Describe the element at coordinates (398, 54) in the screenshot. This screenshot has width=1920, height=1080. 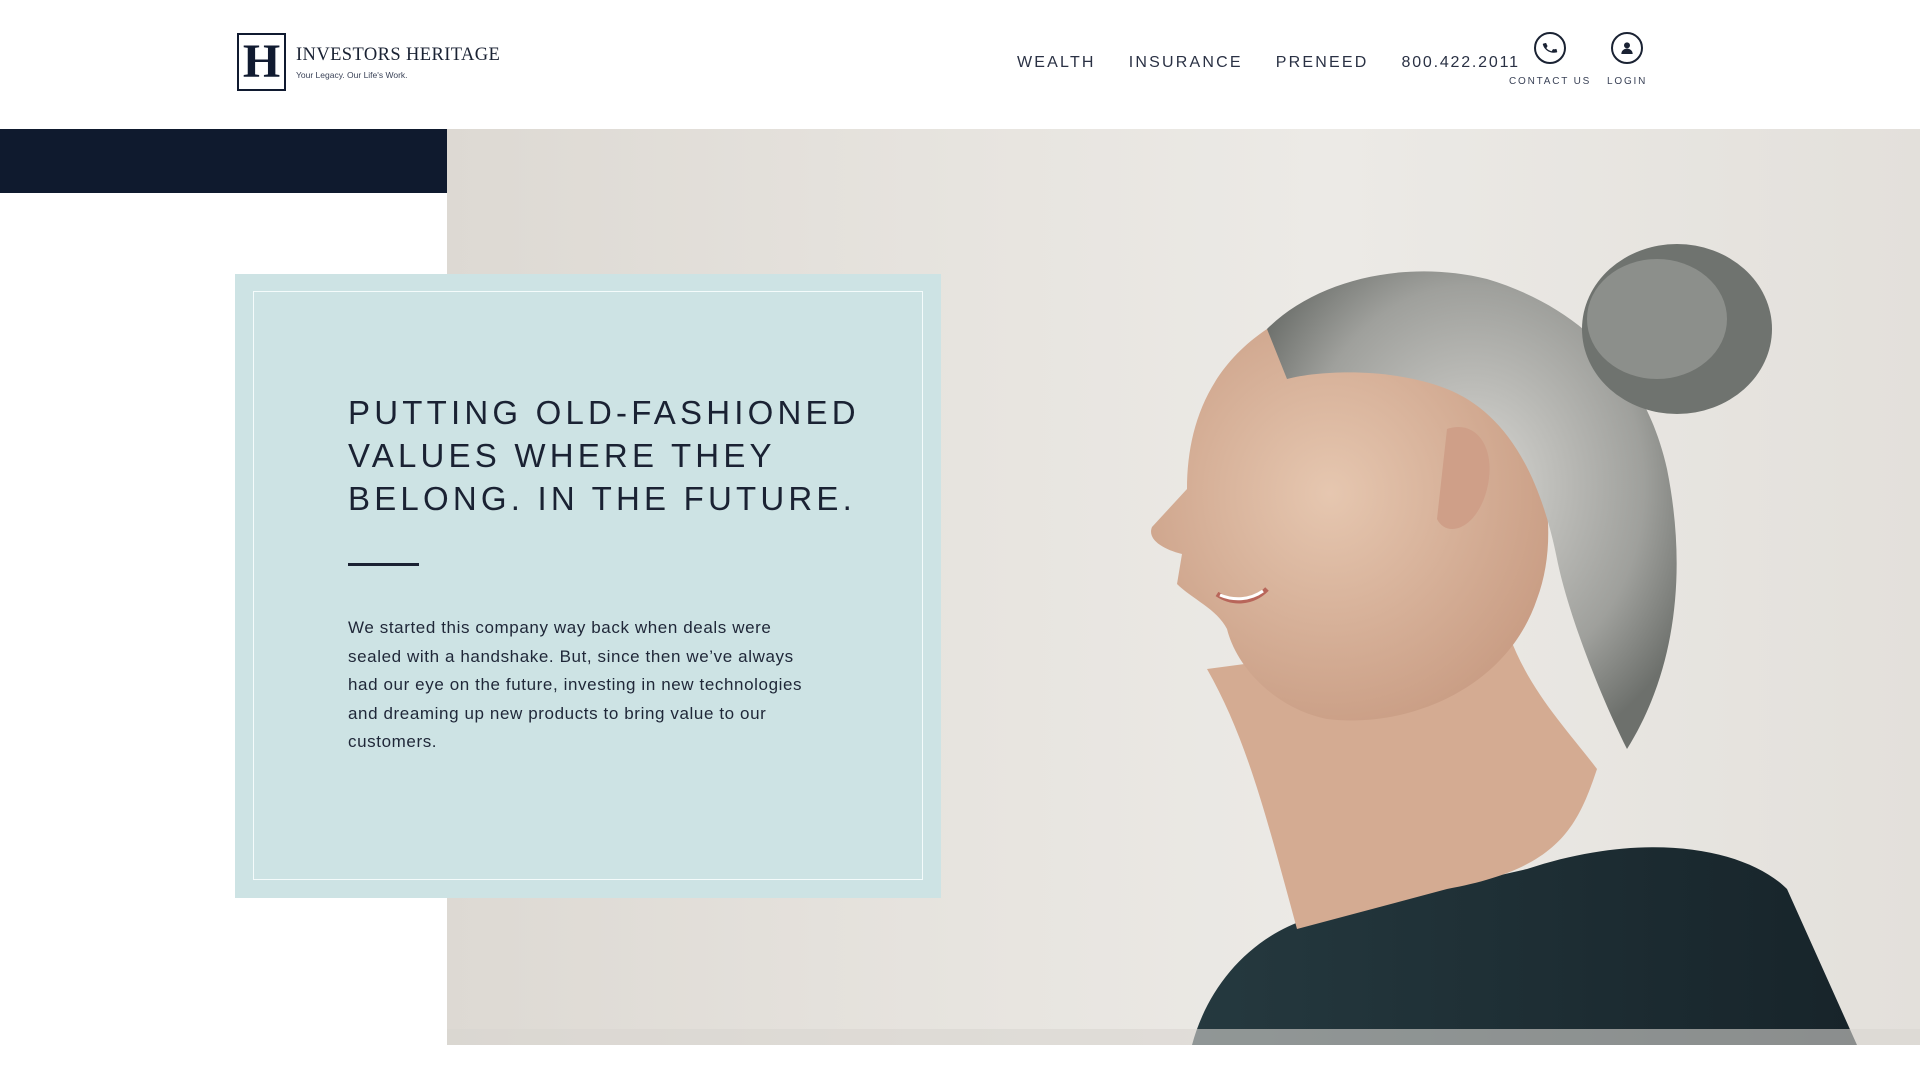
I see `brand-name: INVESTORS HERITAGE` at that location.